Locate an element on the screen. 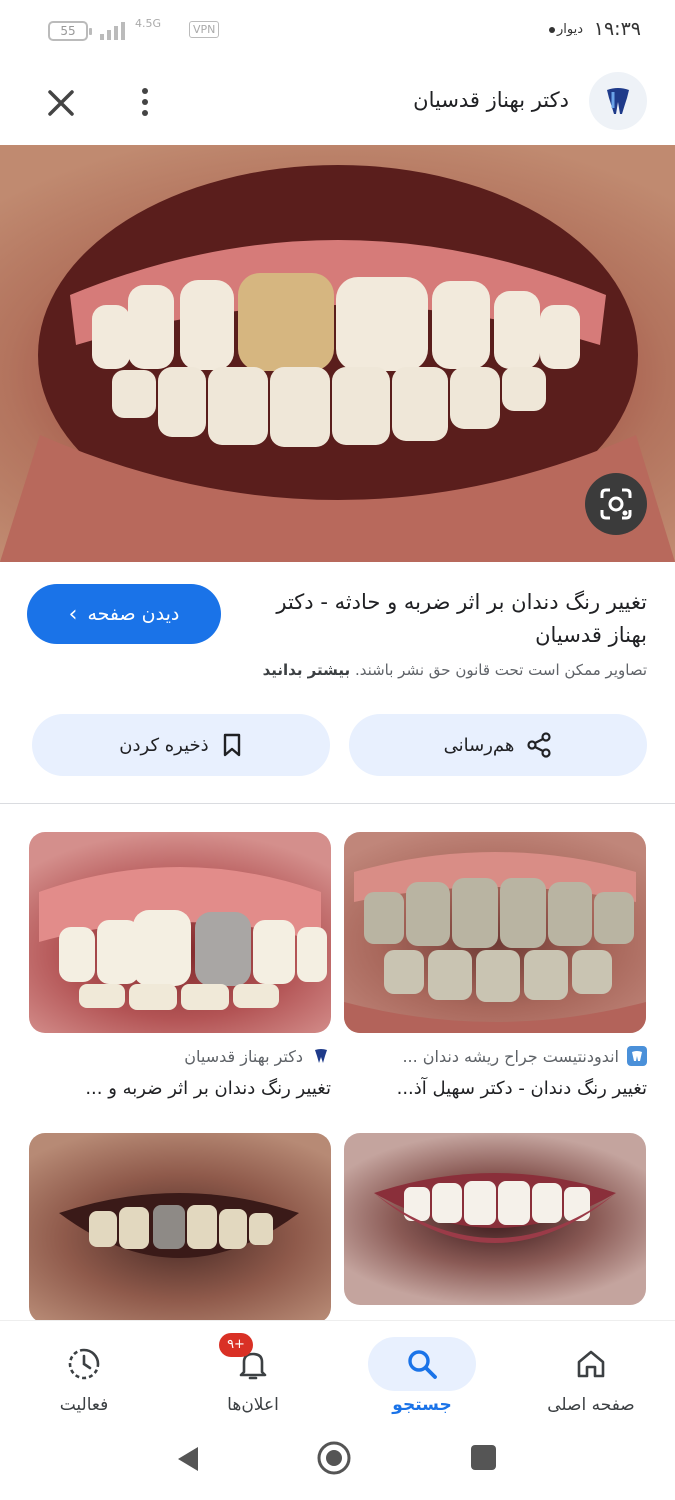 This screenshot has width=675, height=1500. chevron-left-icon: ‹ is located at coordinates (73, 614).